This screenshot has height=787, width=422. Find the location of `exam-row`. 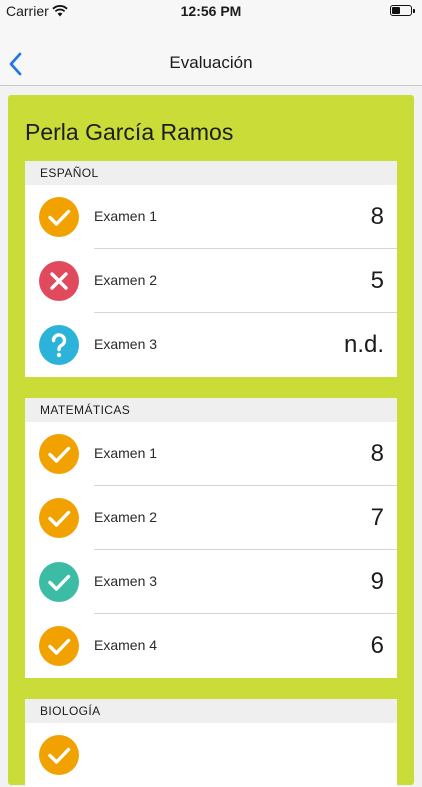

exam-row is located at coordinates (211, 755).